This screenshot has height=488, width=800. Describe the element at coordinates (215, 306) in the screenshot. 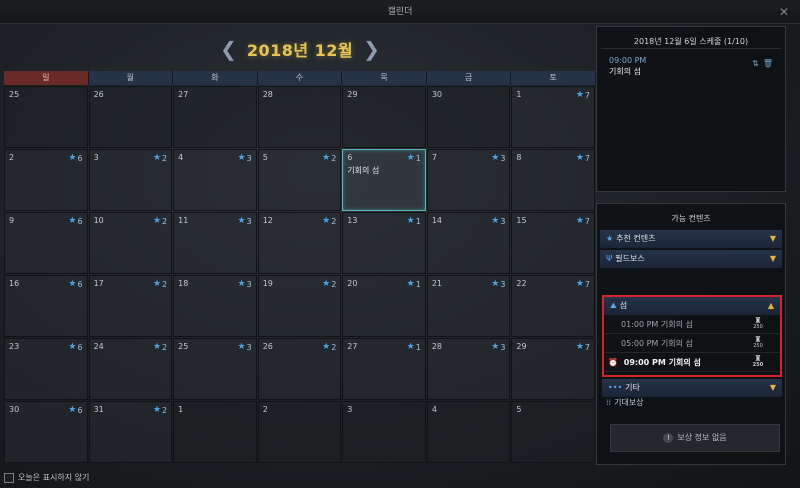

I see `calendar-day-cell: 18 ★ 3` at that location.